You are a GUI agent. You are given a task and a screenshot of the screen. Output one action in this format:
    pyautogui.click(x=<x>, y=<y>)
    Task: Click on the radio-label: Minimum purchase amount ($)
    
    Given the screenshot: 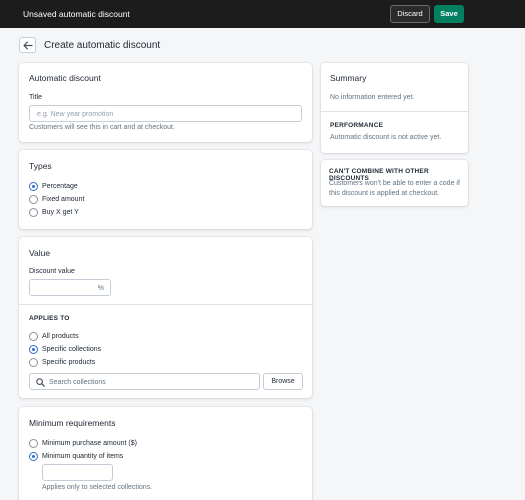 What is the action you would take?
    pyautogui.click(x=89, y=443)
    